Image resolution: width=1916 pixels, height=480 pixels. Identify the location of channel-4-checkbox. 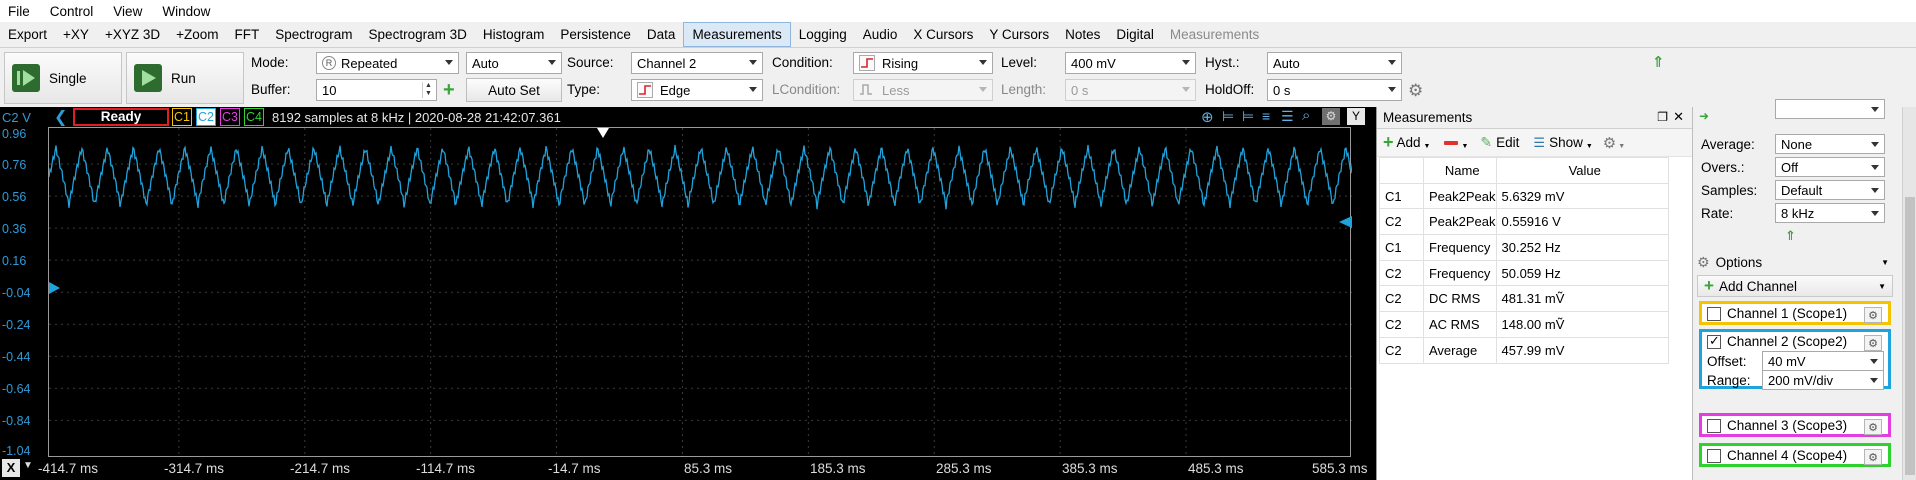
(1714, 456).